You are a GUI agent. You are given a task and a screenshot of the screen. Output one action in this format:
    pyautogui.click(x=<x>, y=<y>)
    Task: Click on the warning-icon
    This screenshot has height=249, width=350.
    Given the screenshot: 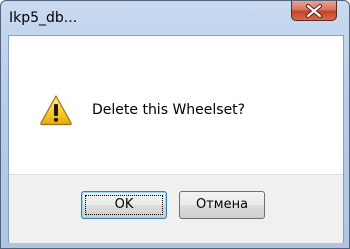 What is the action you would take?
    pyautogui.click(x=56, y=110)
    